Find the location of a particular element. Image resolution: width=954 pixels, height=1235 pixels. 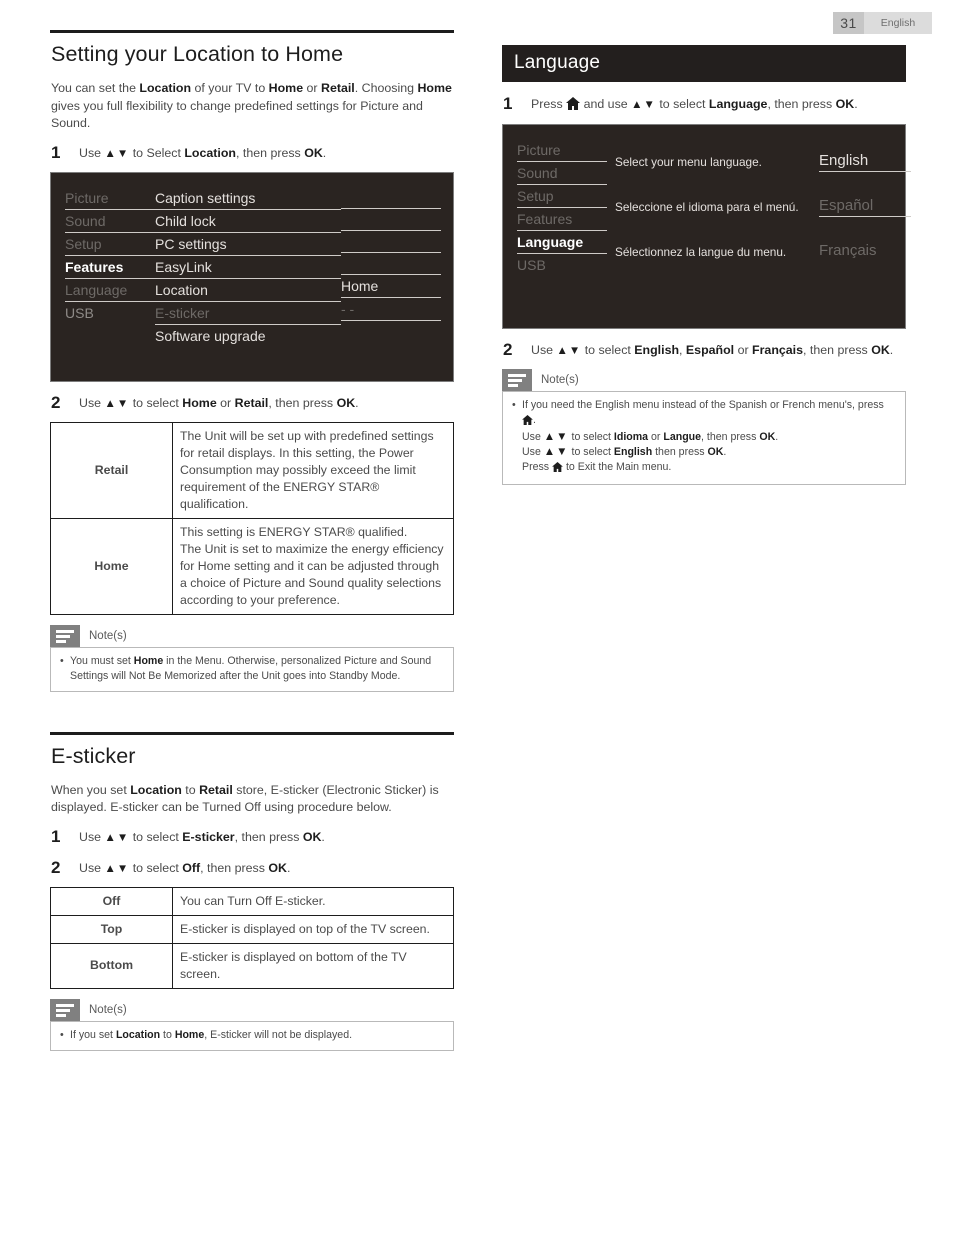

tv-submenu-caption-settings: Caption settings is located at coordinates (248, 198).